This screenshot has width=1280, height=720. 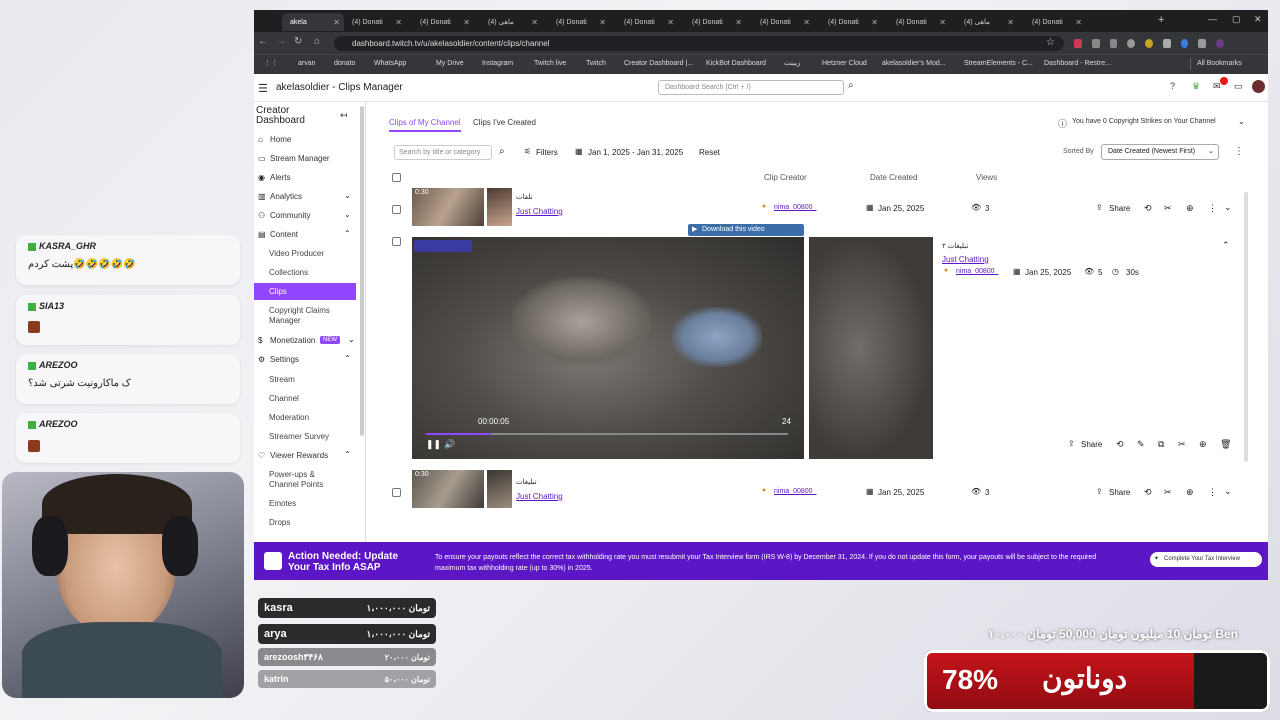 I want to click on clip-title: تبلیغات, so click(x=526, y=482).